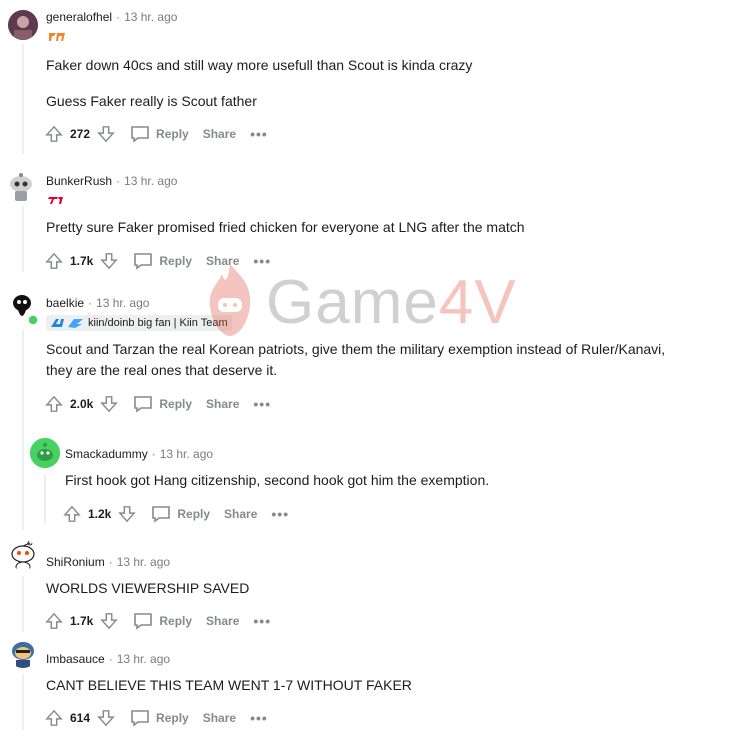 The image size is (733, 736). I want to click on fnatic-logo-icon, so click(57, 37).